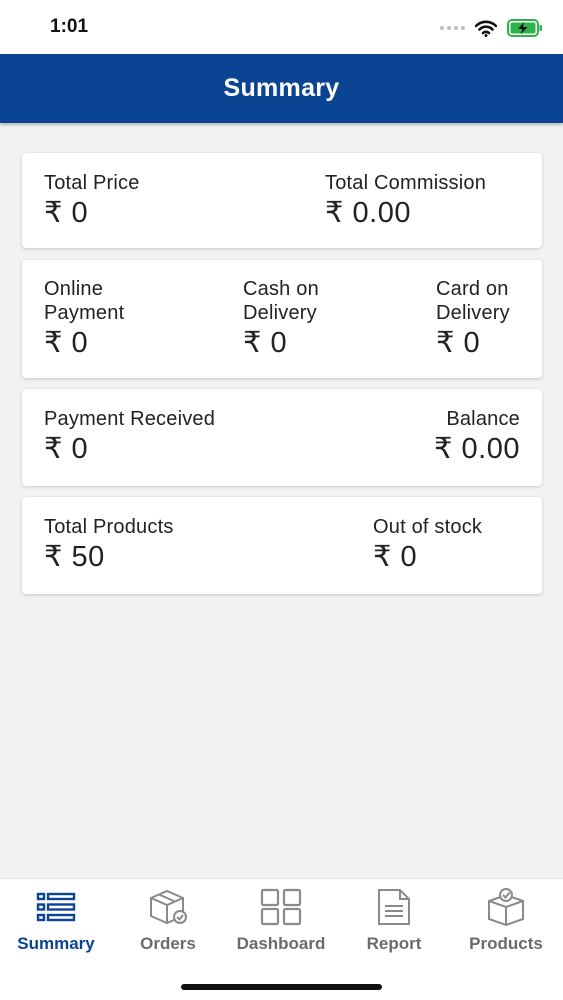 The height and width of the screenshot is (1000, 563). I want to click on home-indicator, so click(281, 987).